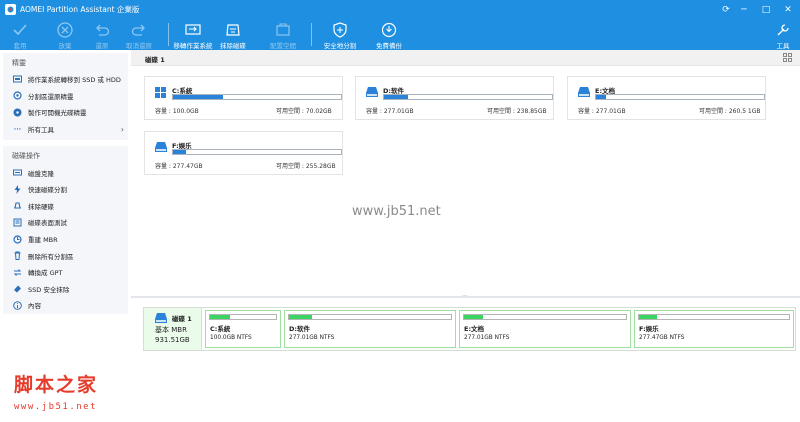 Image resolution: width=800 pixels, height=422 pixels. What do you see at coordinates (714, 329) in the screenshot?
I see `disk-map-partition-f: F:娱乐 277.47GB NTFS` at bounding box center [714, 329].